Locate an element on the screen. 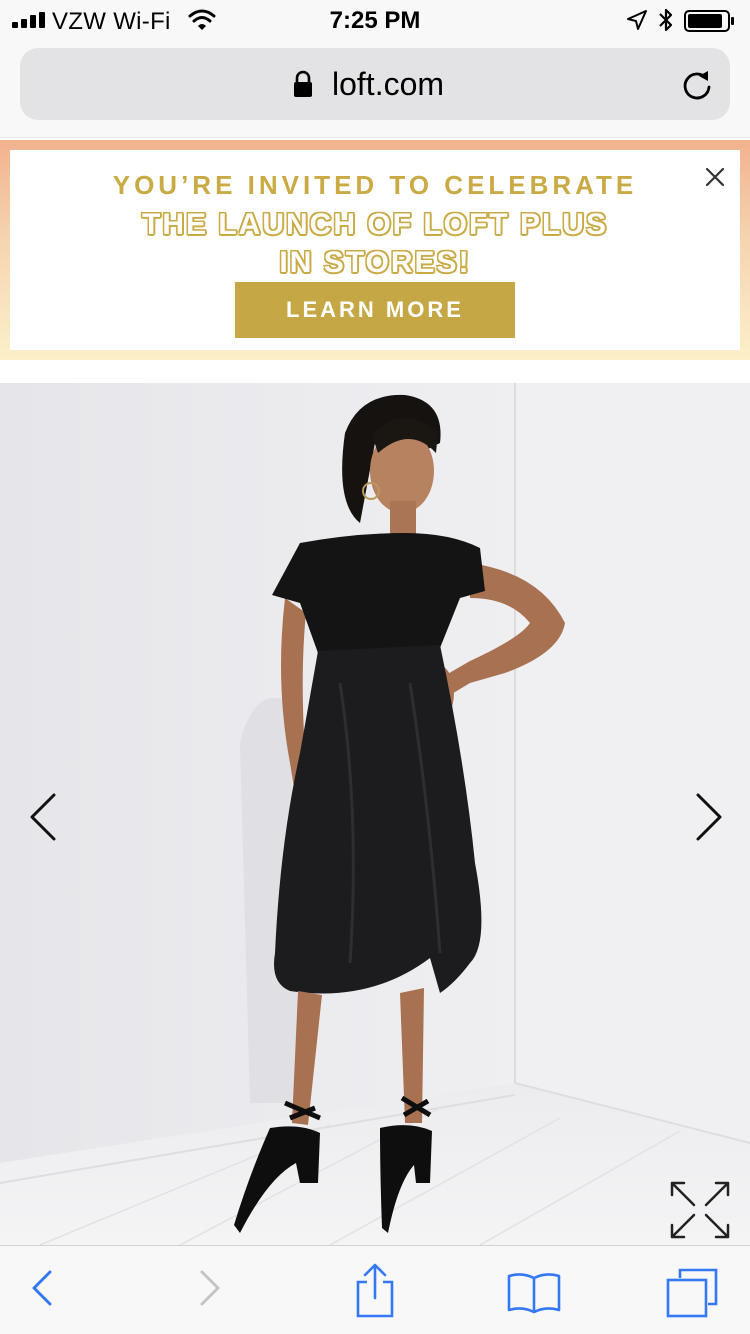  learn-more-button: LEARN MORE is located at coordinates (375, 310).